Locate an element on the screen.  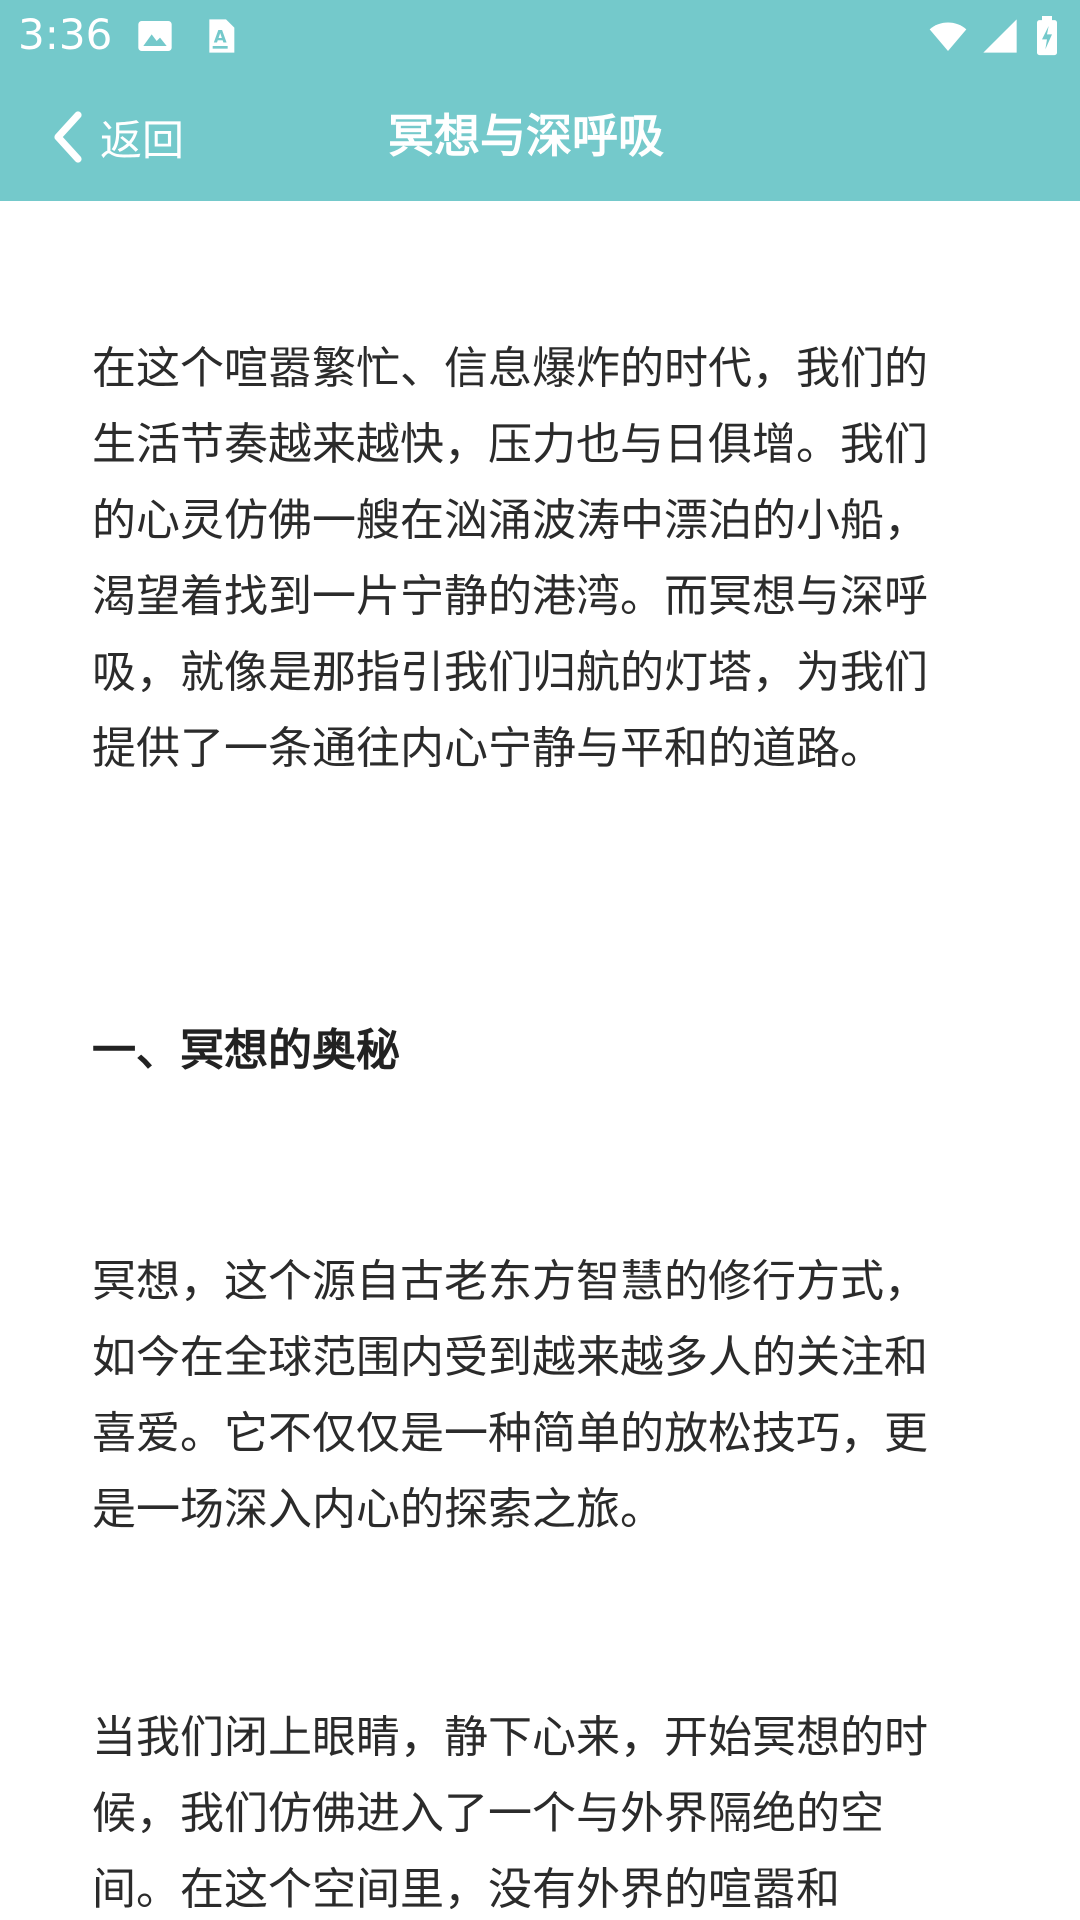
chevron-left-icon is located at coordinates (68, 137).